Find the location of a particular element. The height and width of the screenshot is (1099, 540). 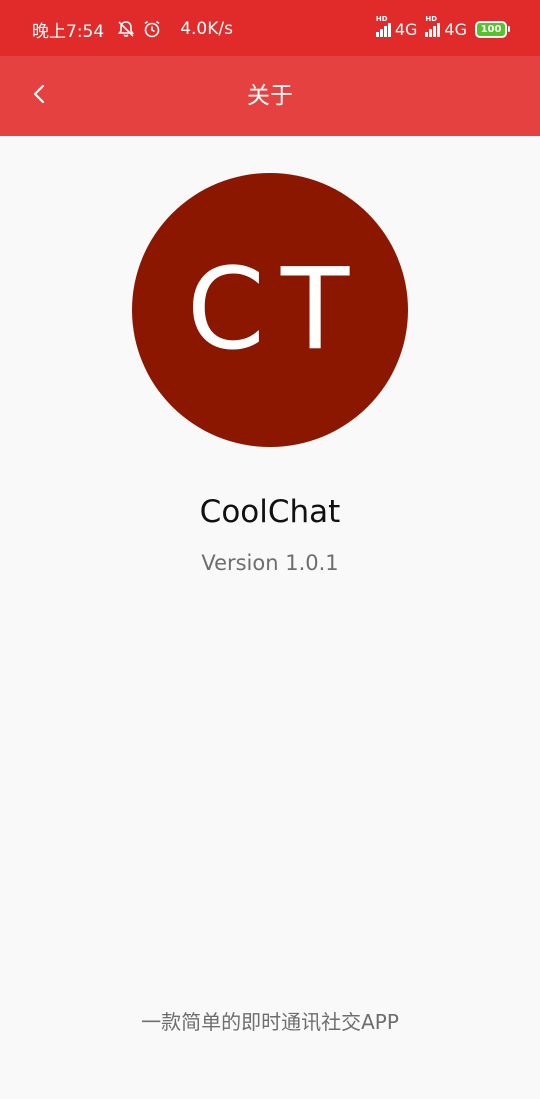

app-name: CoolChat is located at coordinates (270, 512).